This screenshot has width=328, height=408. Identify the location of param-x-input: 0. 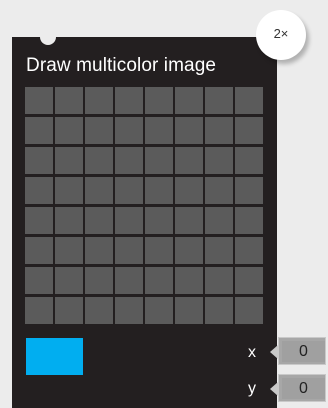
(299, 352).